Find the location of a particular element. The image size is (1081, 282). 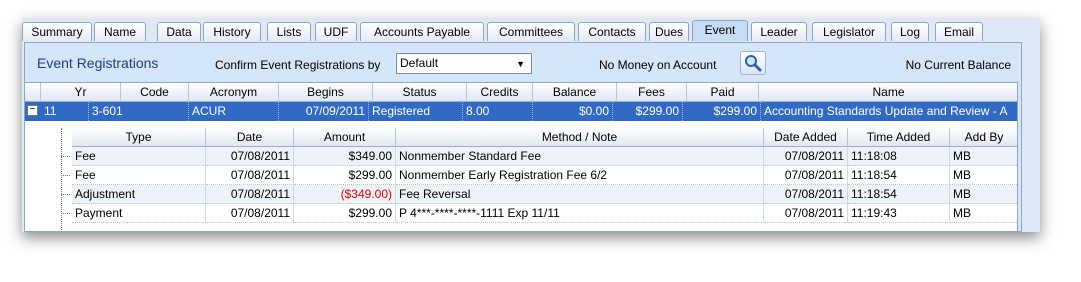

cell-time-added: 11:18:08 is located at coordinates (899, 156).